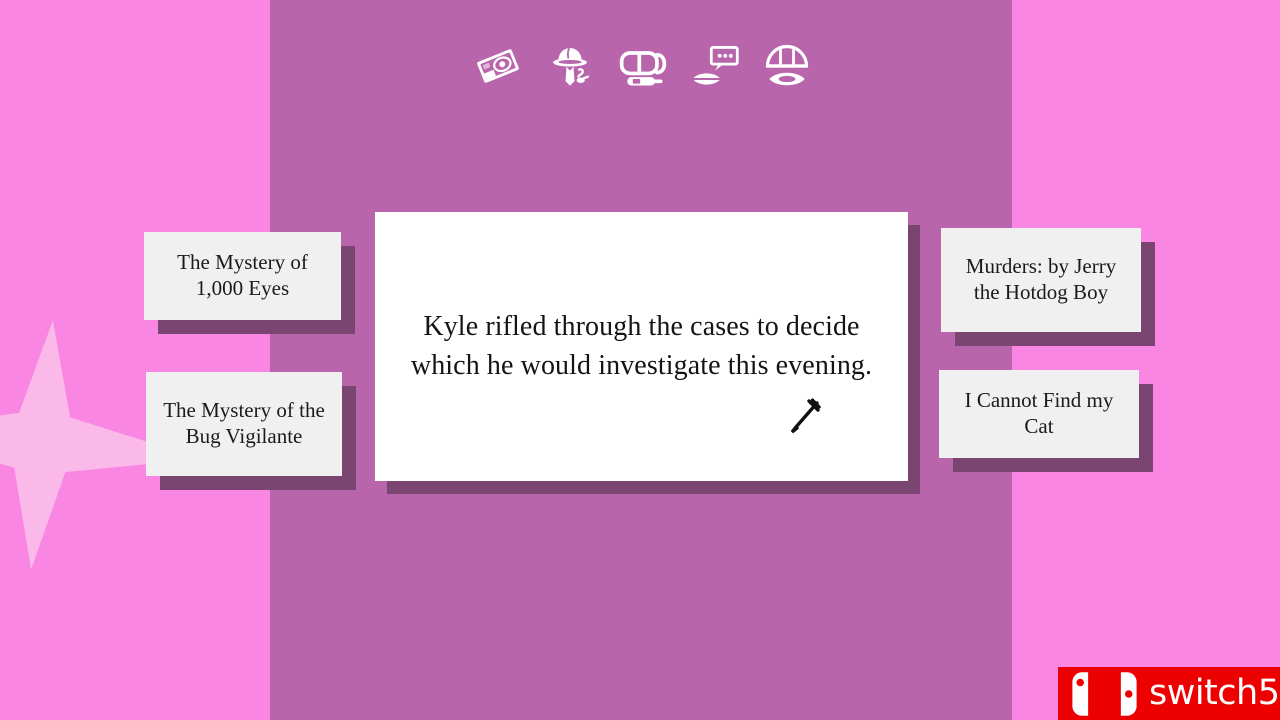 This screenshot has height=720, width=1280. What do you see at coordinates (715, 66) in the screenshot?
I see `talking-lips-icon` at bounding box center [715, 66].